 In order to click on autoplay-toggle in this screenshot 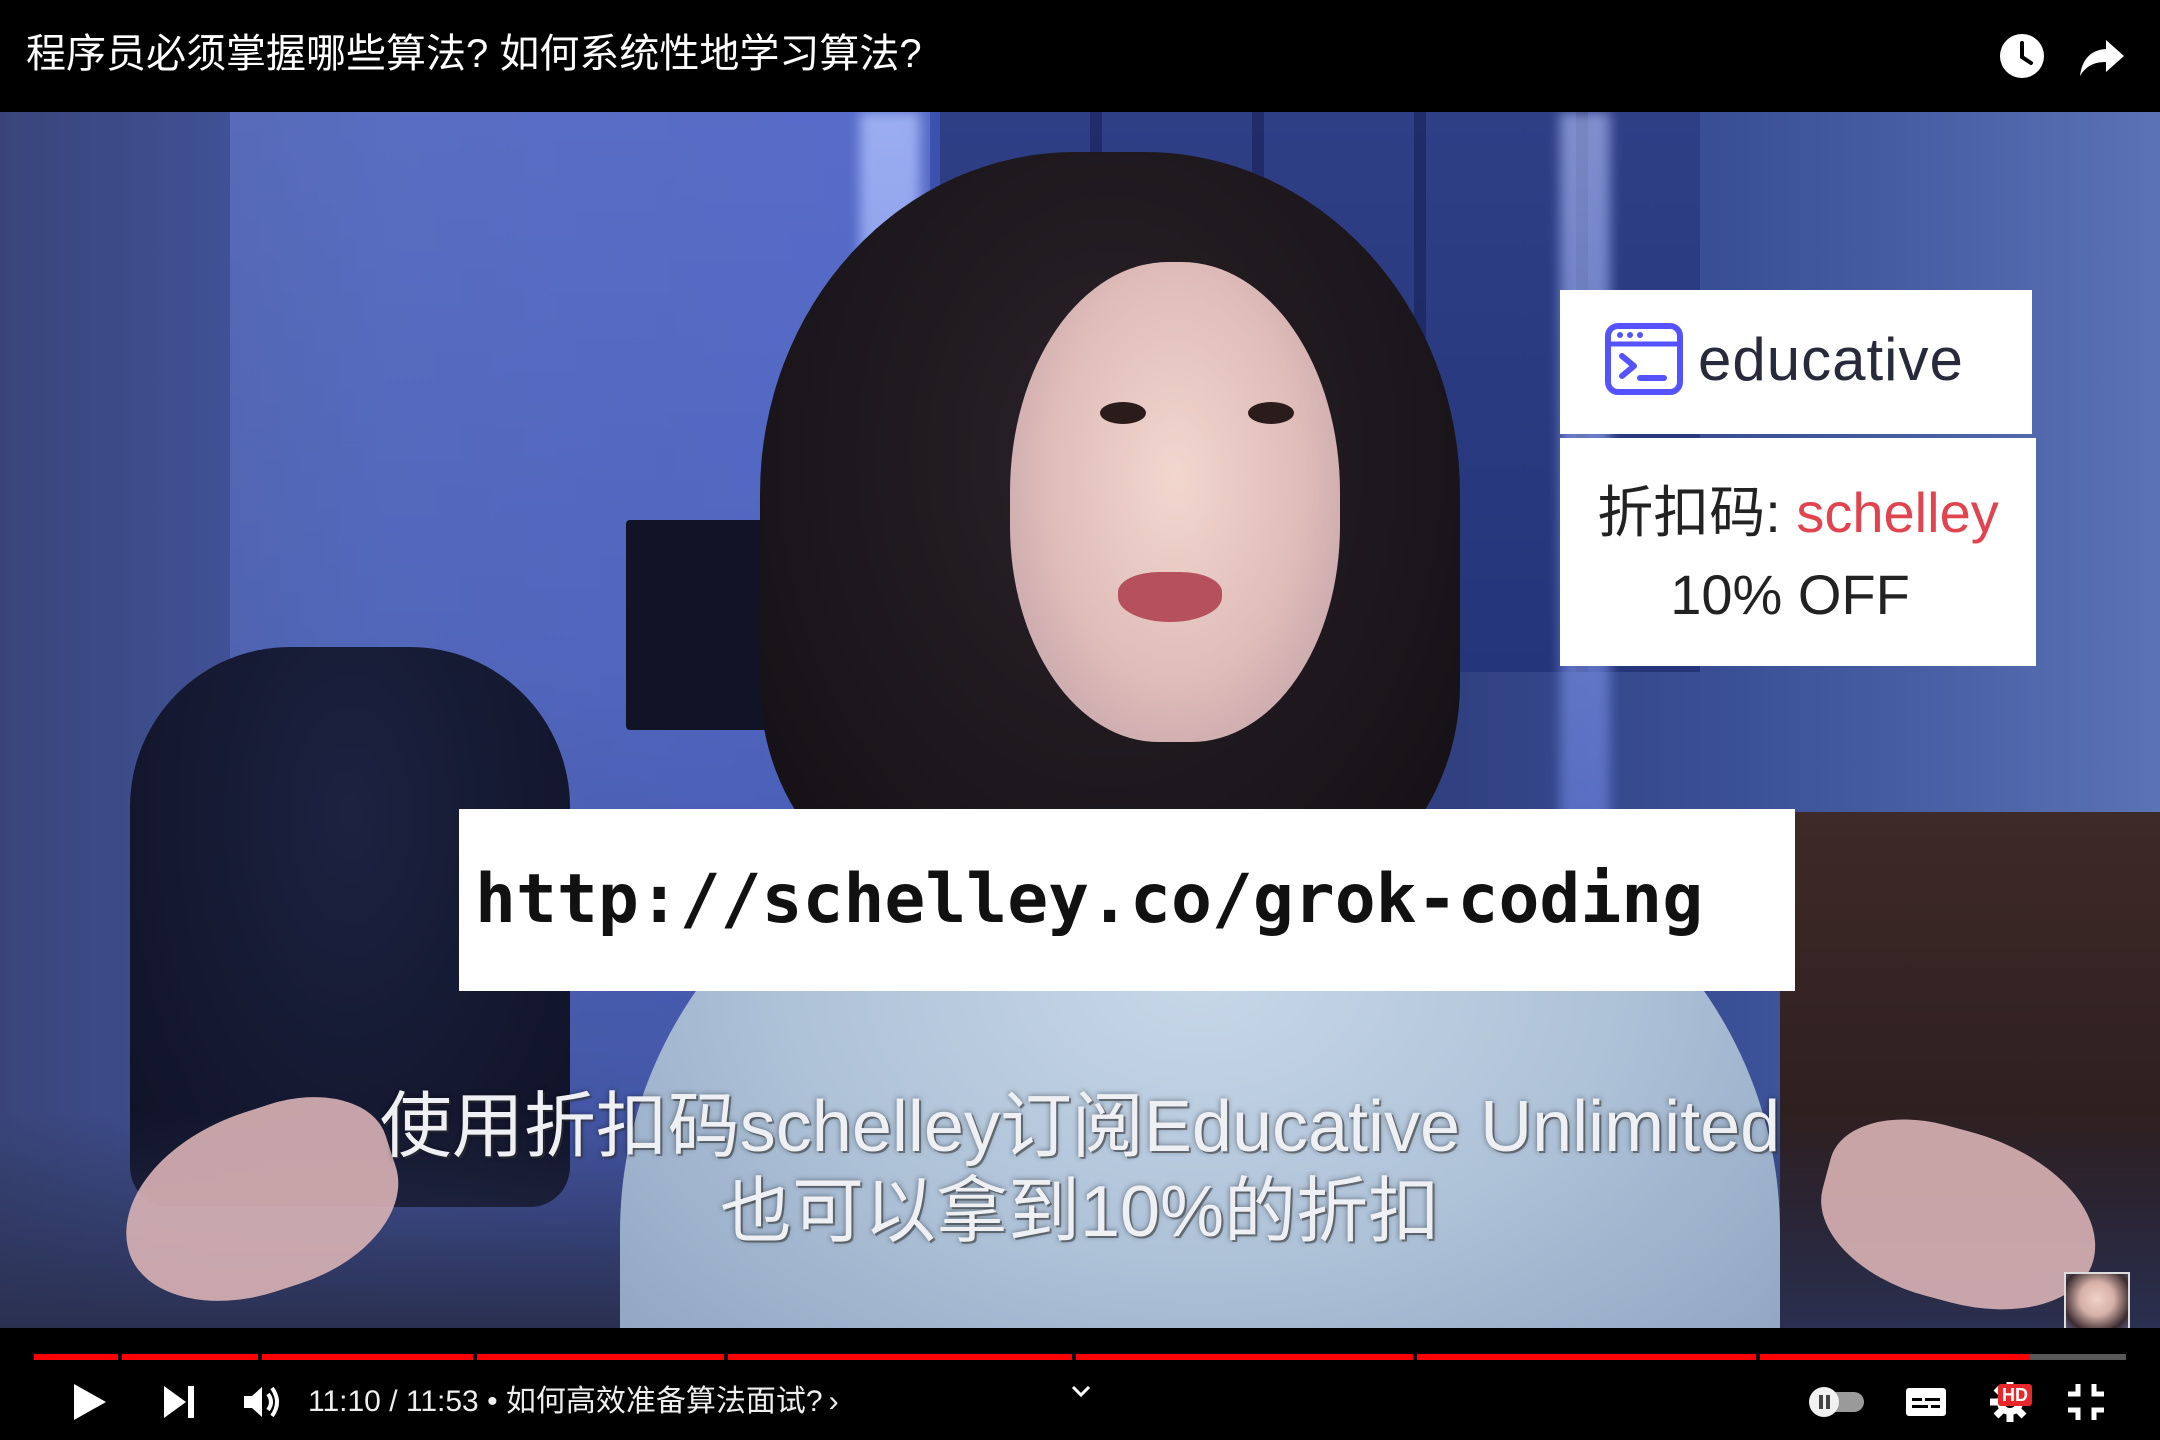, I will do `click(1837, 1402)`.